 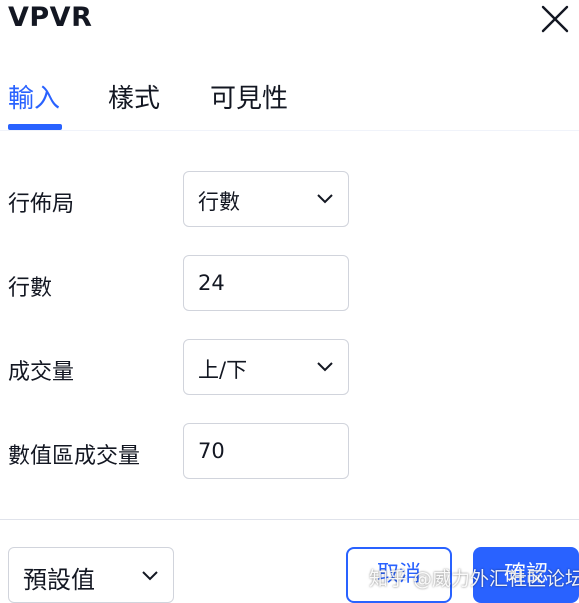 I want to click on tab-bar: 輸入 樣式 可見性, so click(x=161, y=95).